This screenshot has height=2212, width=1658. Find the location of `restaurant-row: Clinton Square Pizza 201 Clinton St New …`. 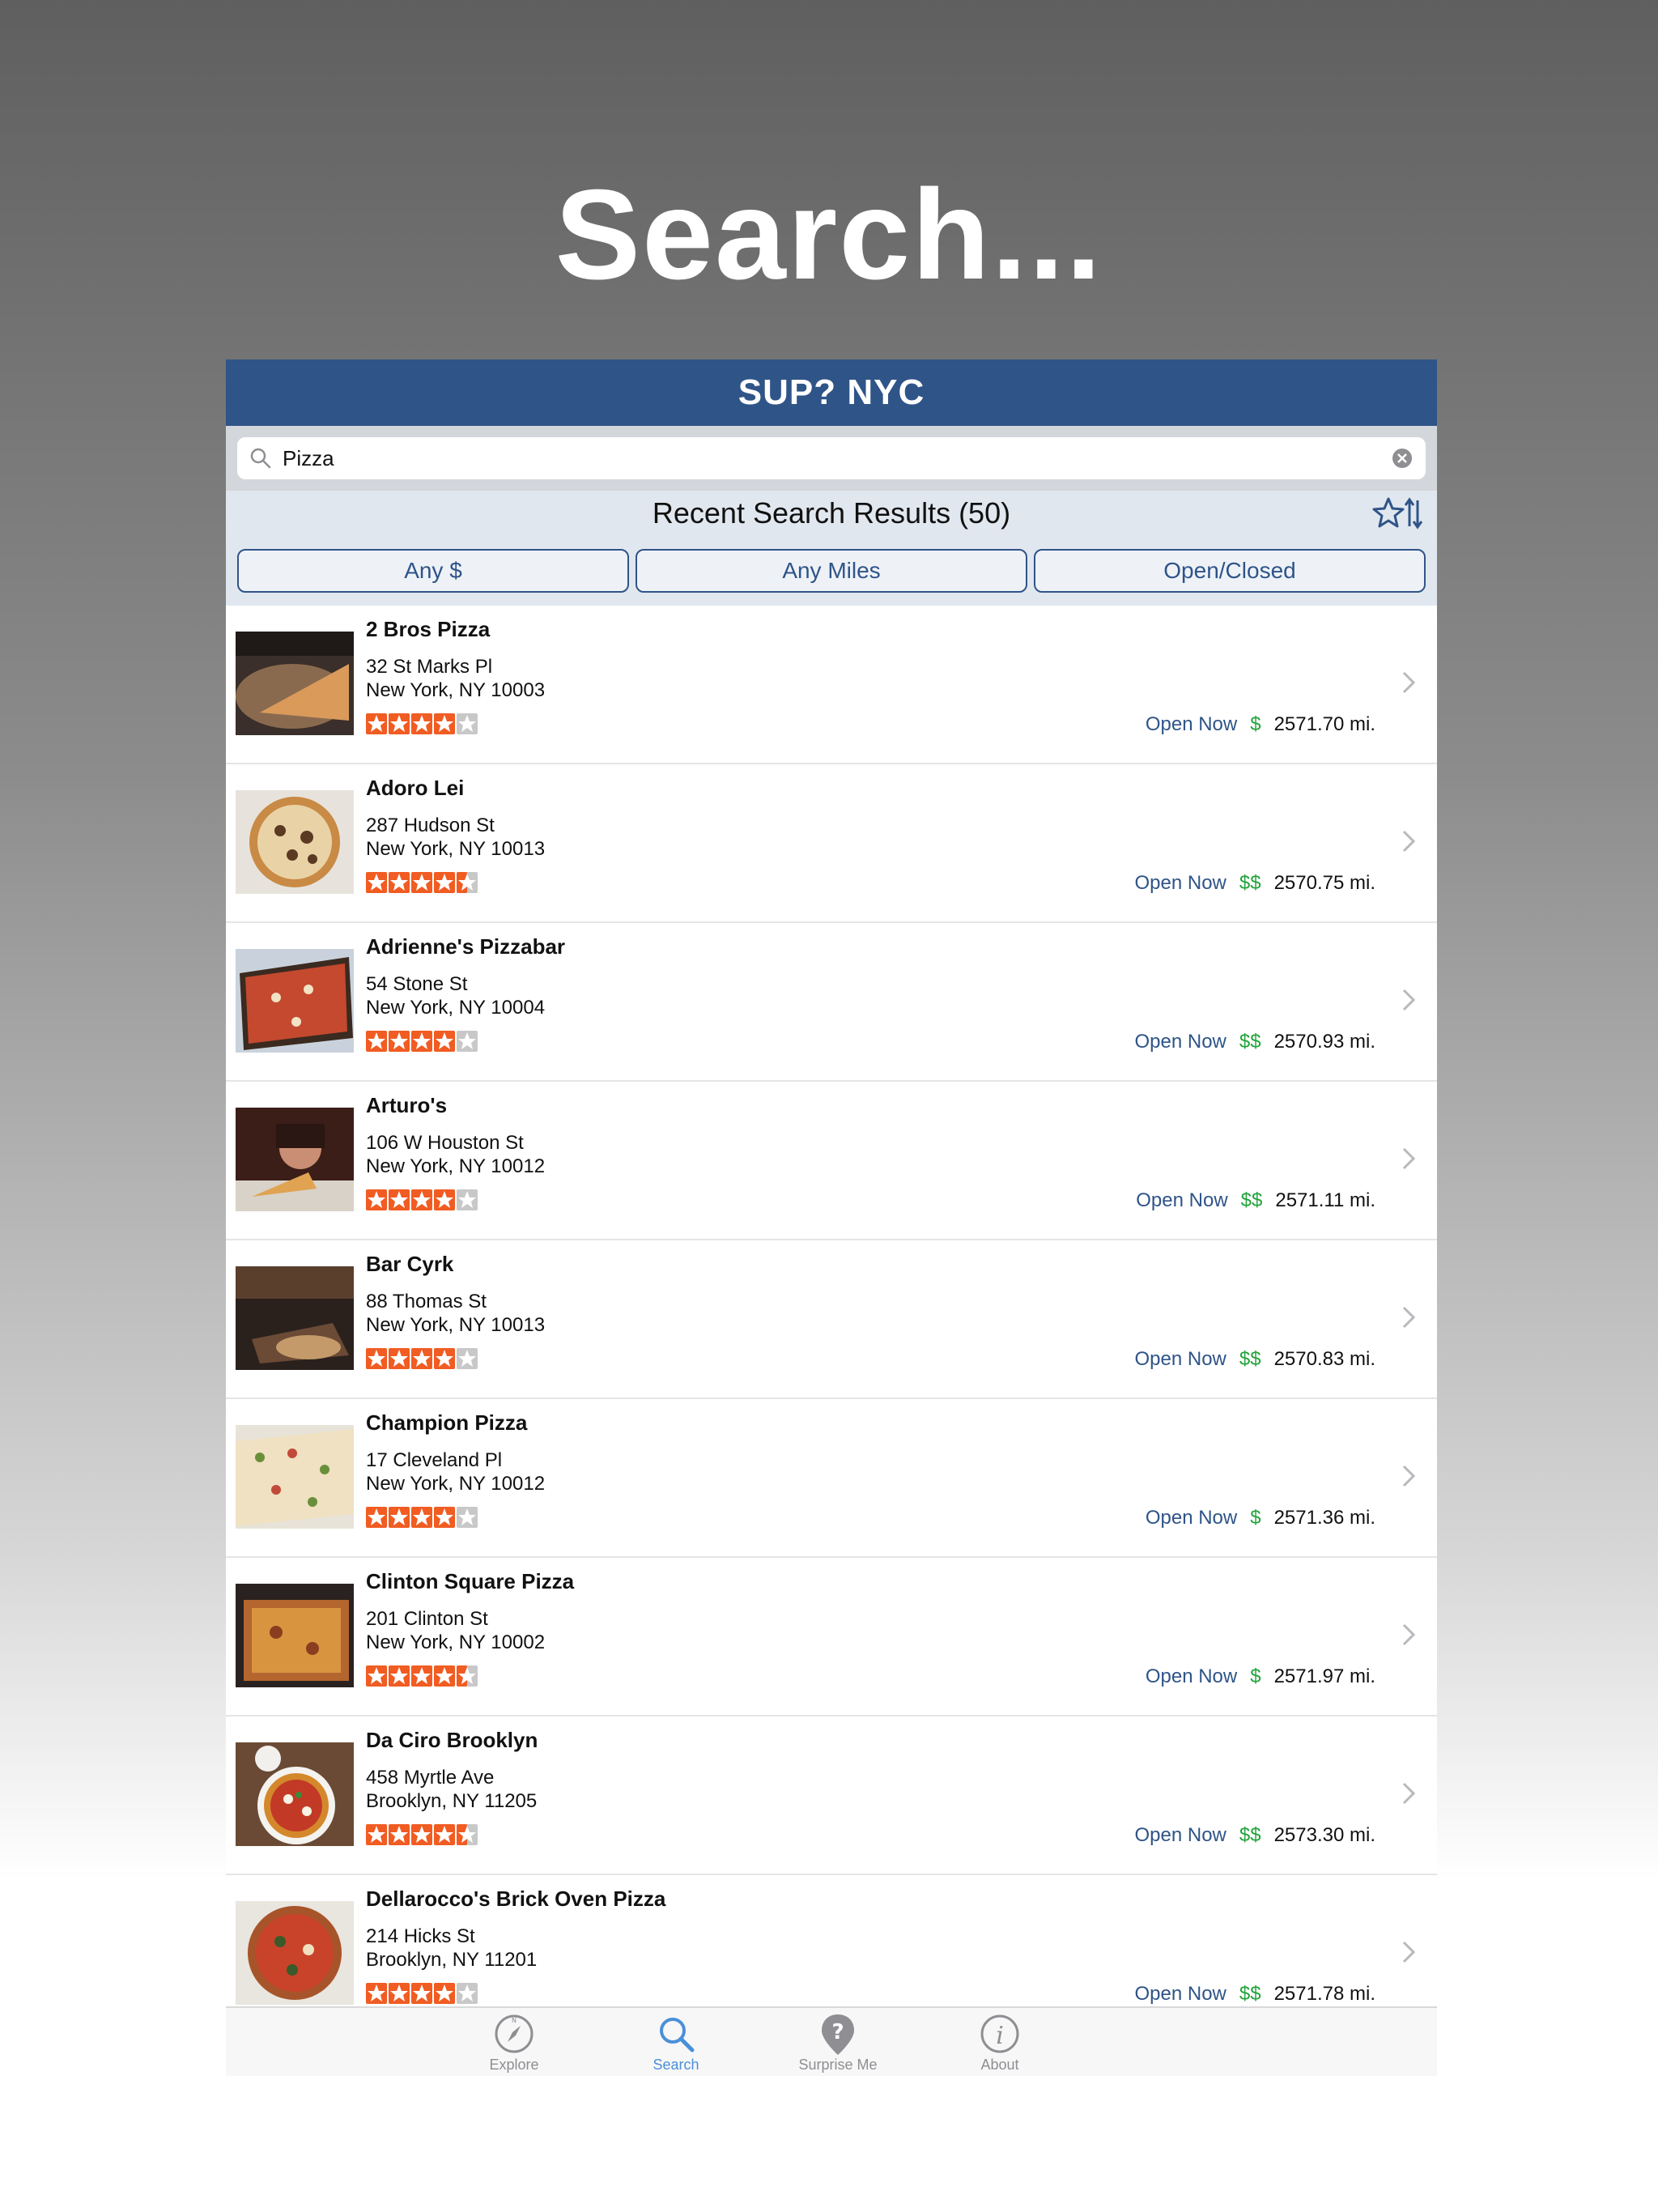

restaurant-row: Clinton Square Pizza 201 Clinton St New … is located at coordinates (831, 1637).